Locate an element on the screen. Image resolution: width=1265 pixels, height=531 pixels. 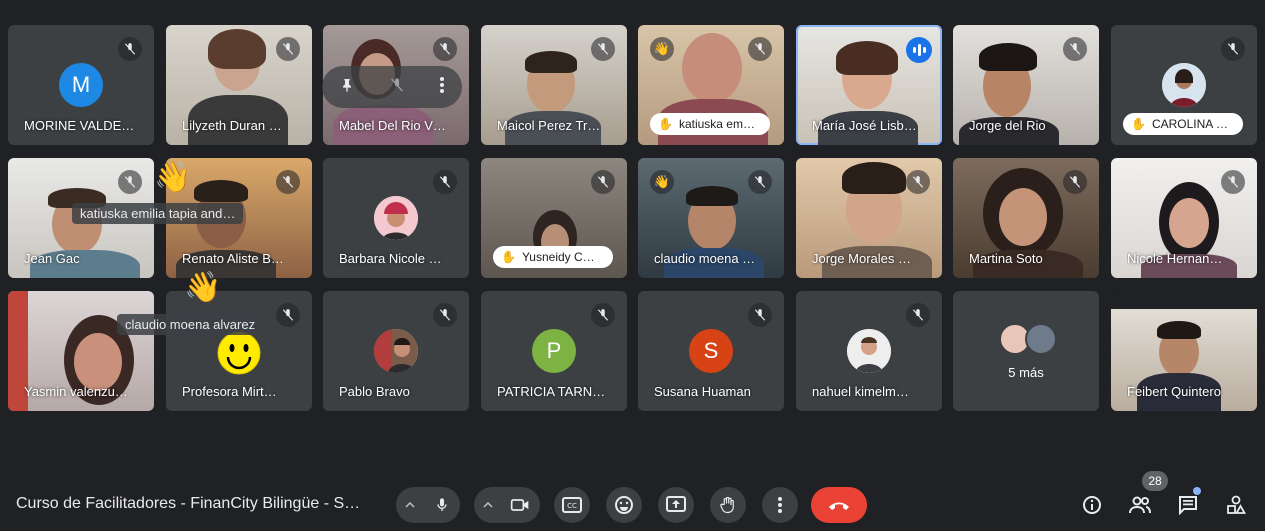
pin-icon is located at coordinates (347, 87).